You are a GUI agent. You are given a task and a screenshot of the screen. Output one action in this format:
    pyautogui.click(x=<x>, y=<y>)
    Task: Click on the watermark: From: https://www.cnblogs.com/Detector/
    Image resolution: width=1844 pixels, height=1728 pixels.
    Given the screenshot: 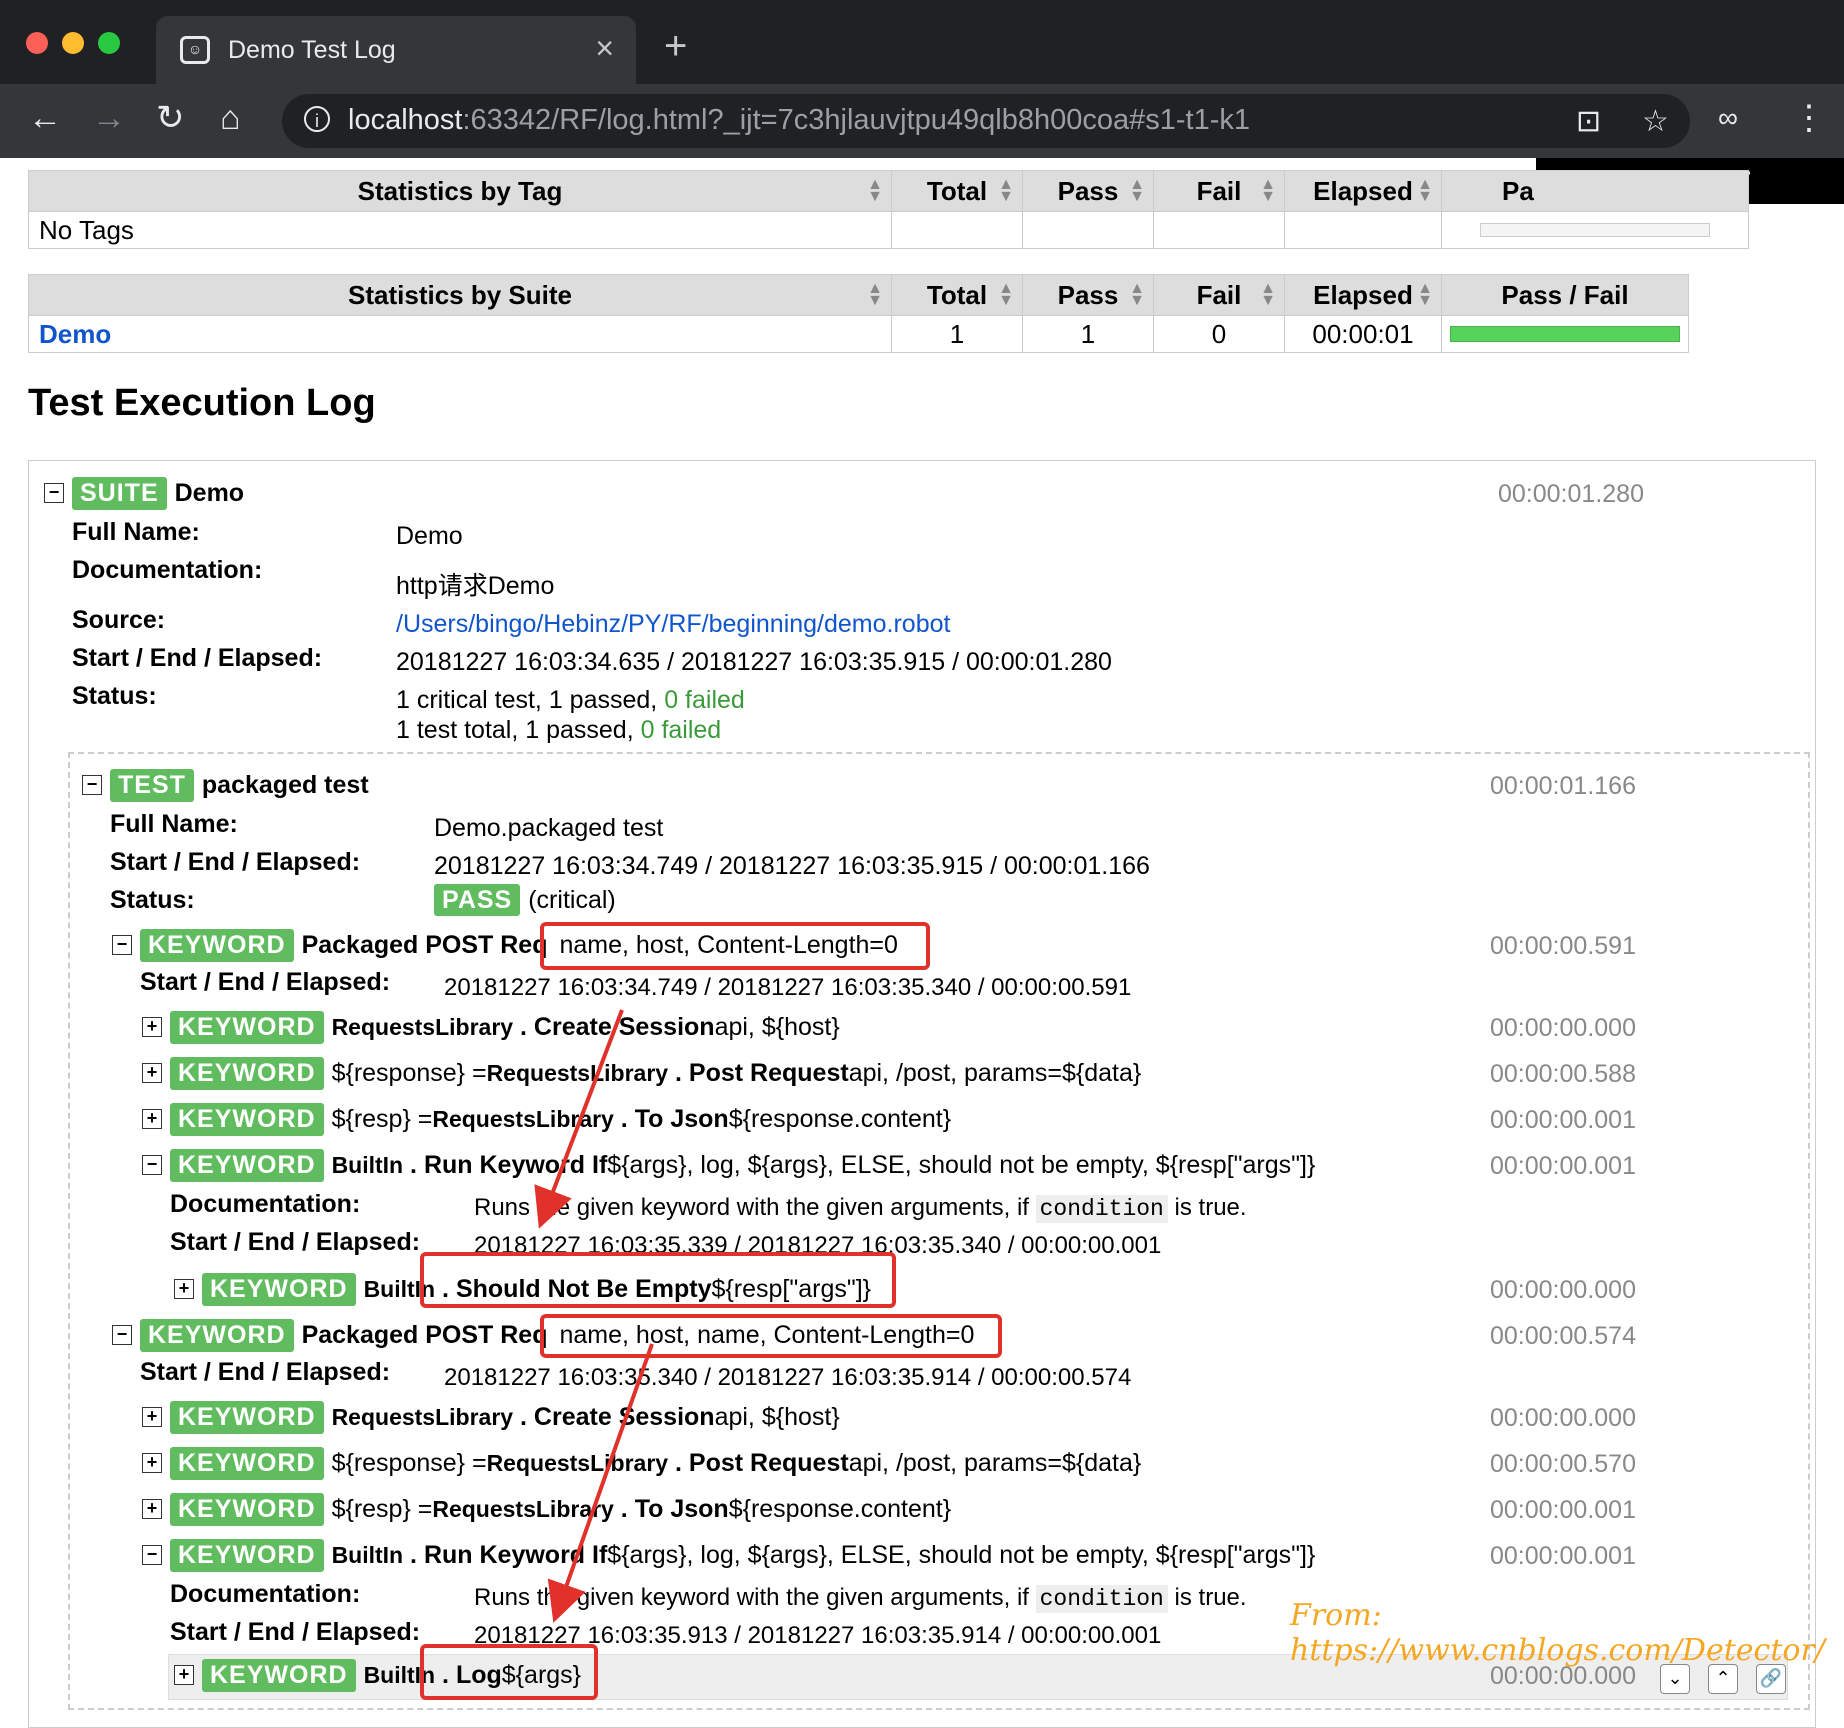 What is the action you would take?
    pyautogui.click(x=1557, y=1633)
    